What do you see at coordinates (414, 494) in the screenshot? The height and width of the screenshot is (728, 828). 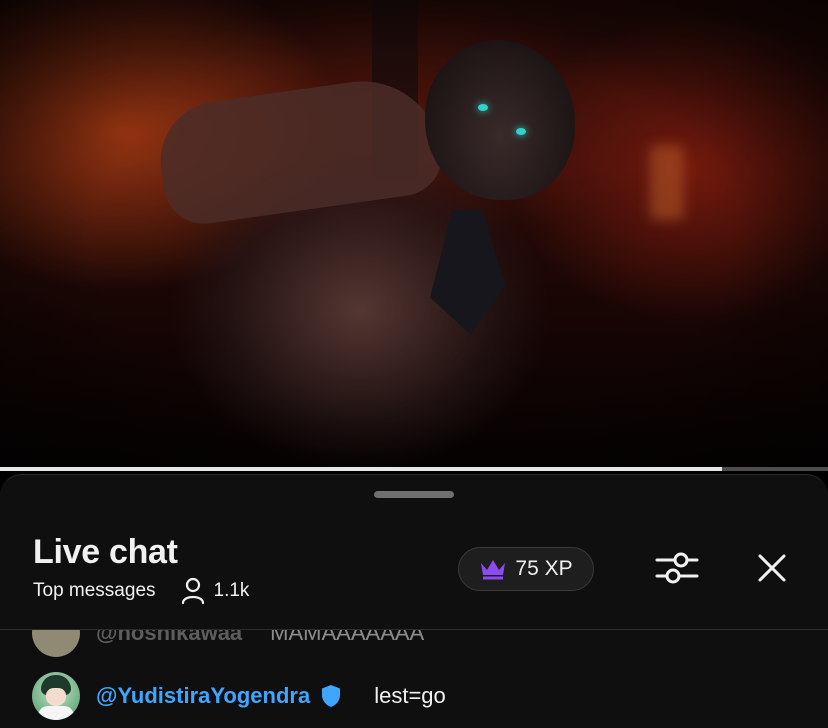 I see `drag-handle` at bounding box center [414, 494].